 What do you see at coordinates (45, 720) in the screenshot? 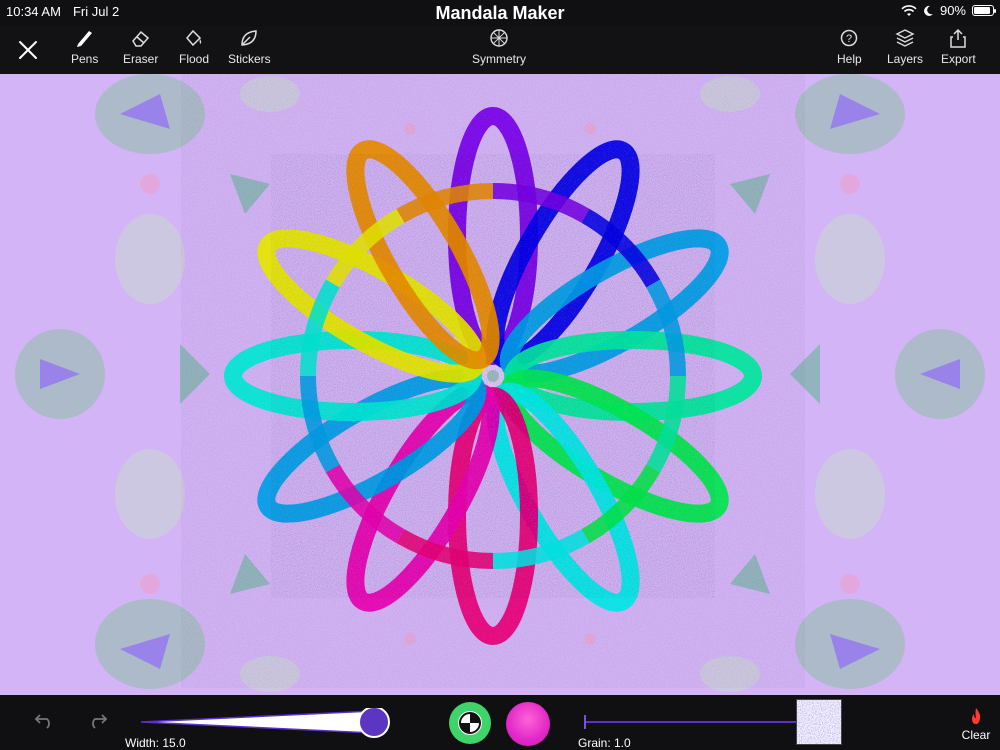
I see `undo-icon` at bounding box center [45, 720].